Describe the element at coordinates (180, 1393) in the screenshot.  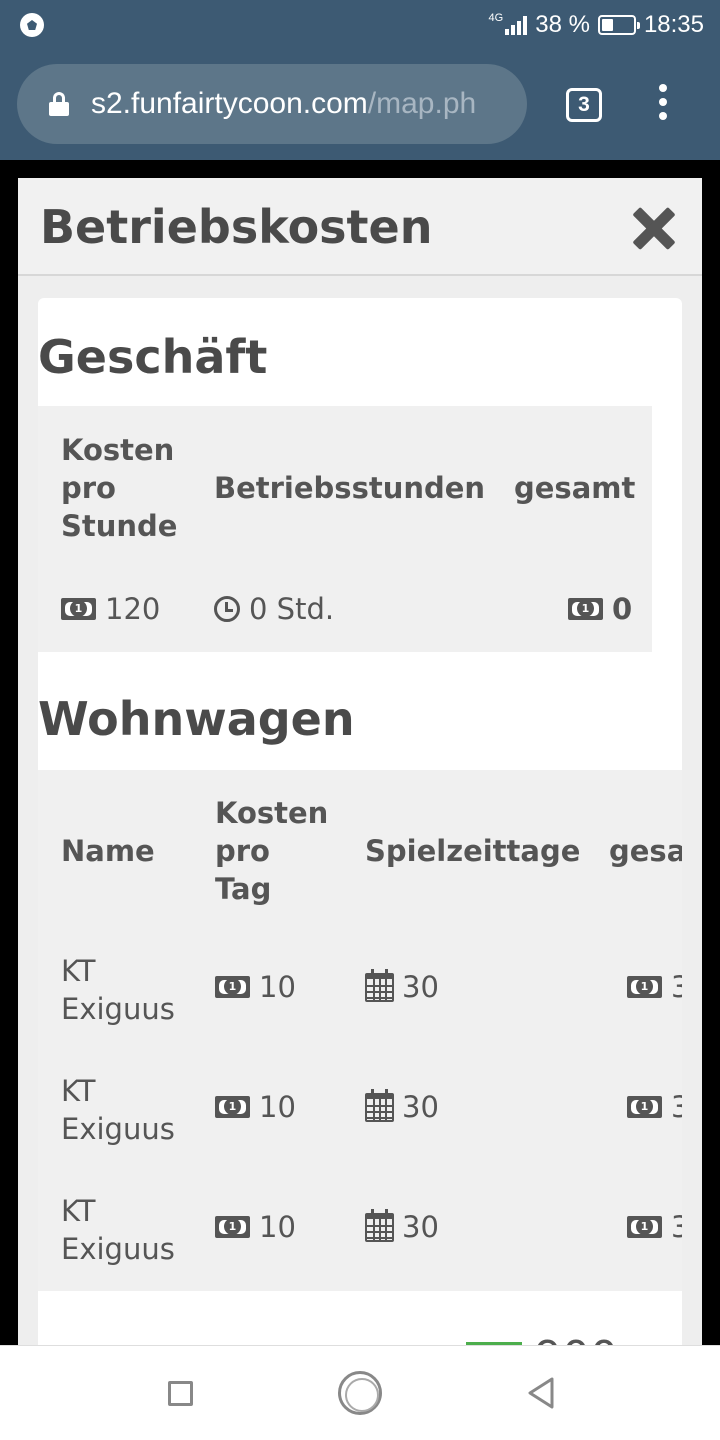
I see `recent-apps-icon` at that location.